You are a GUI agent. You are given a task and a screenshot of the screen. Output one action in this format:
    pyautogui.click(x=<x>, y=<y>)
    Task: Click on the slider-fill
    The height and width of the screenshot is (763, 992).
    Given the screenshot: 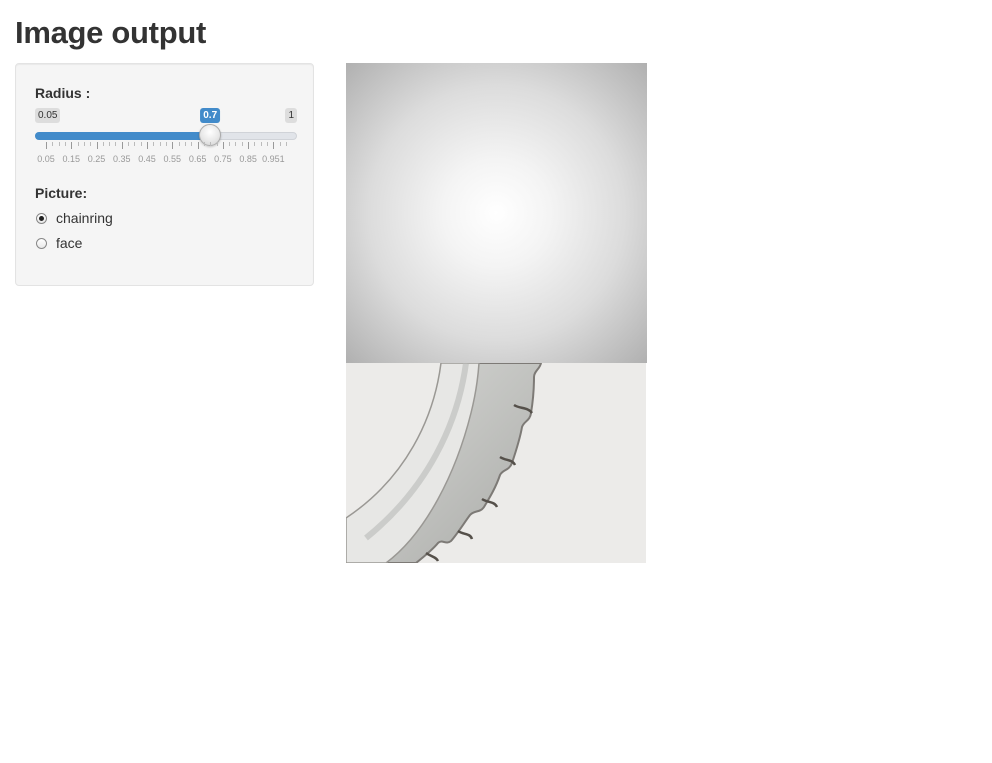 What is the action you would take?
    pyautogui.click(x=123, y=136)
    